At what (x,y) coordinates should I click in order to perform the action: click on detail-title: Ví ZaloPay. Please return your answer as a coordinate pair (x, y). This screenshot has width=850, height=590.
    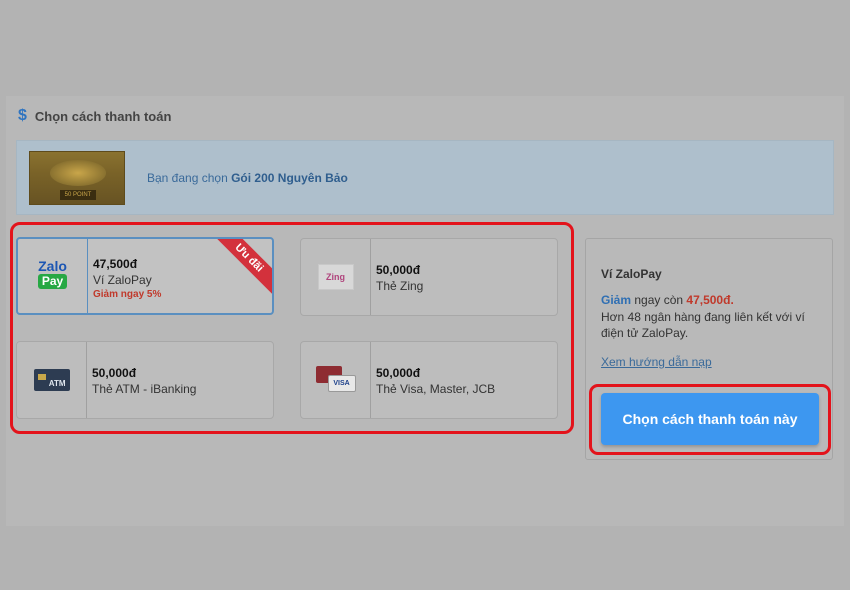
    Looking at the image, I should click on (631, 274).